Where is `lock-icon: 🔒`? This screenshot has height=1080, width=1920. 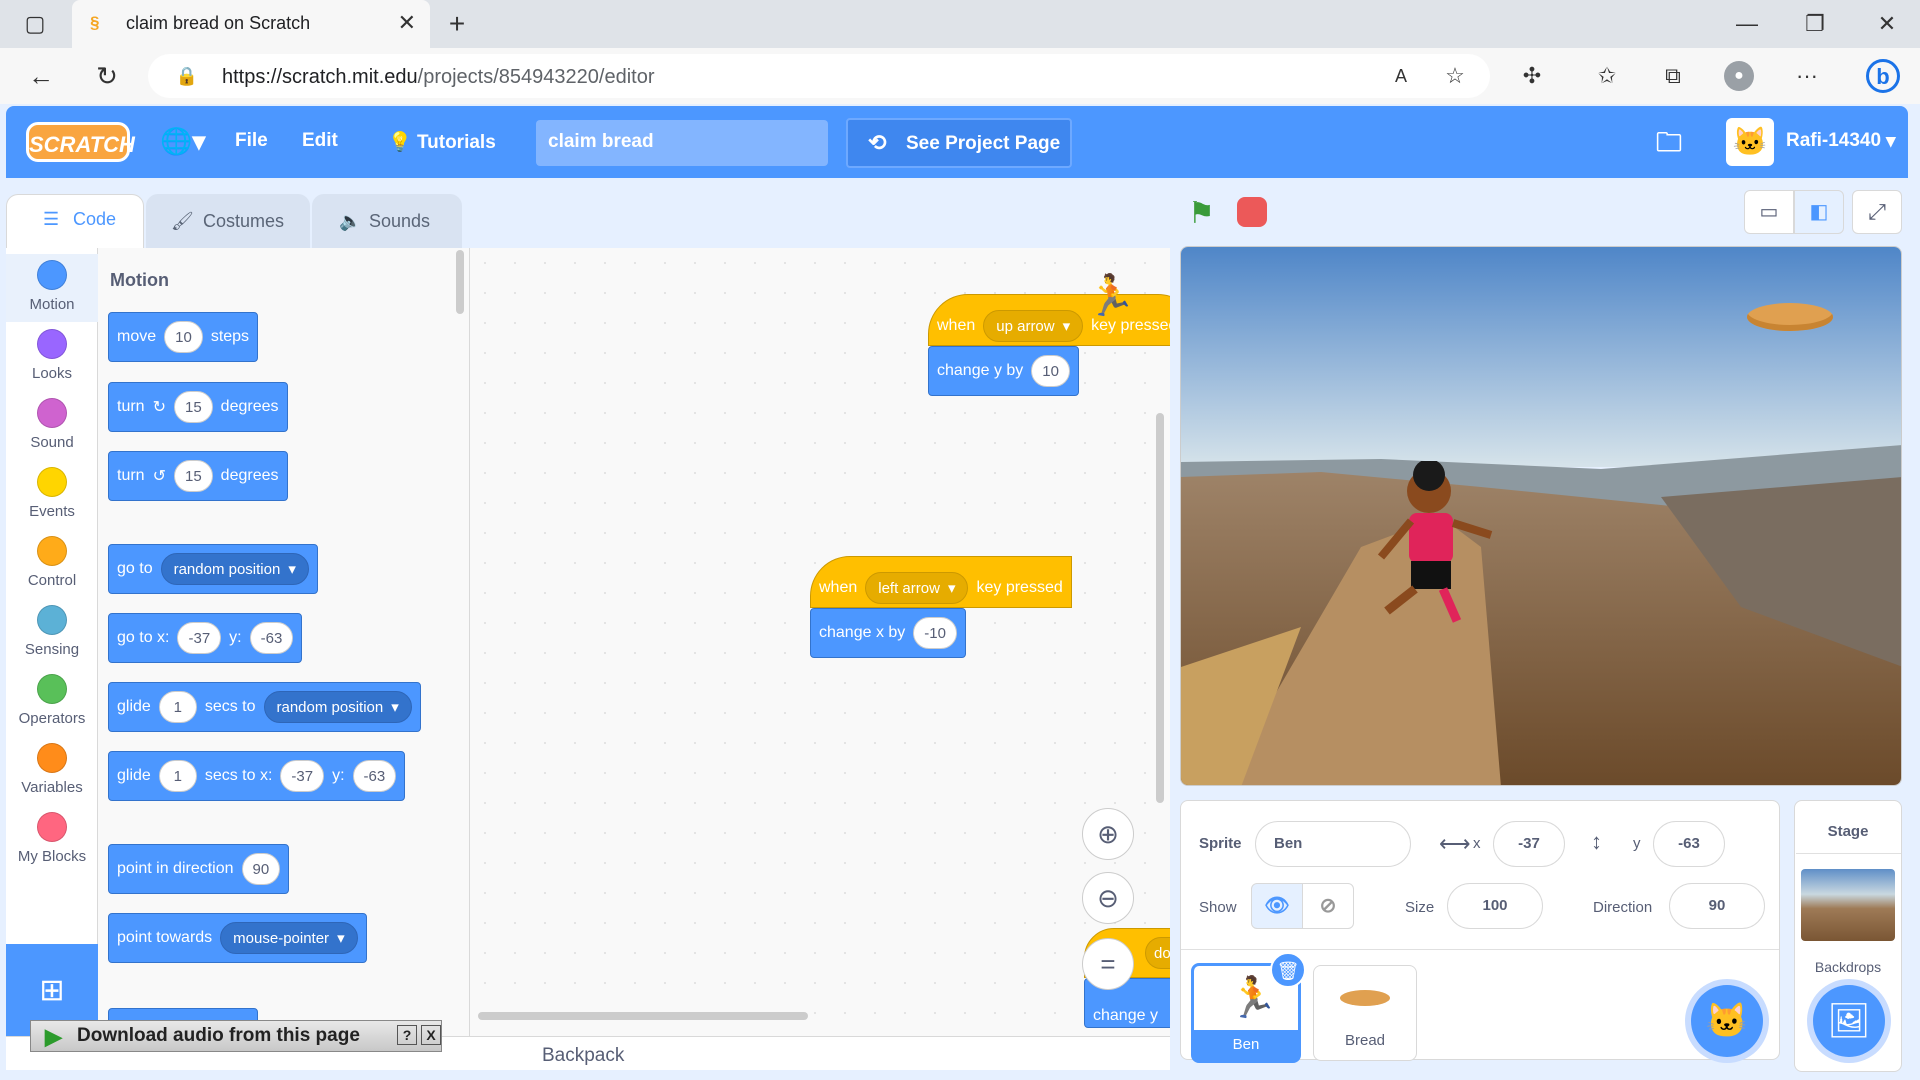
lock-icon: 🔒 is located at coordinates (187, 76).